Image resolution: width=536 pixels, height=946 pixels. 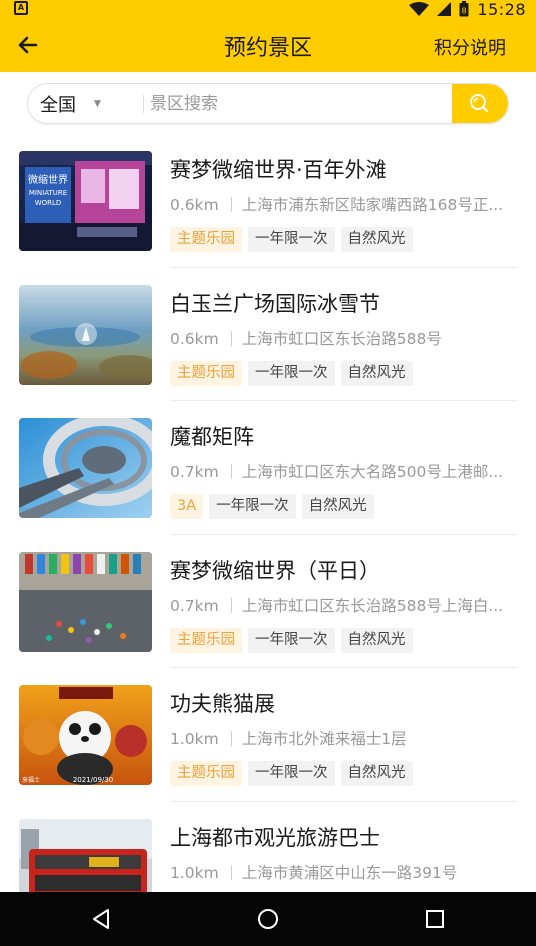 I want to click on tag-list: 3A 一年限一次 自然风光, so click(x=272, y=506).